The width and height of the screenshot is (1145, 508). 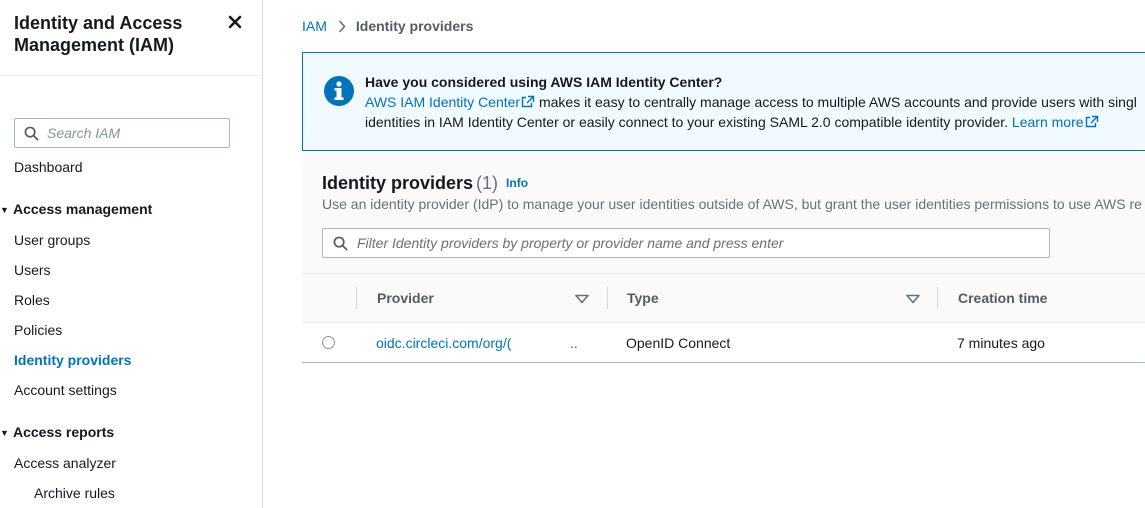 What do you see at coordinates (64, 432) in the screenshot?
I see `section-label: Access reports` at bounding box center [64, 432].